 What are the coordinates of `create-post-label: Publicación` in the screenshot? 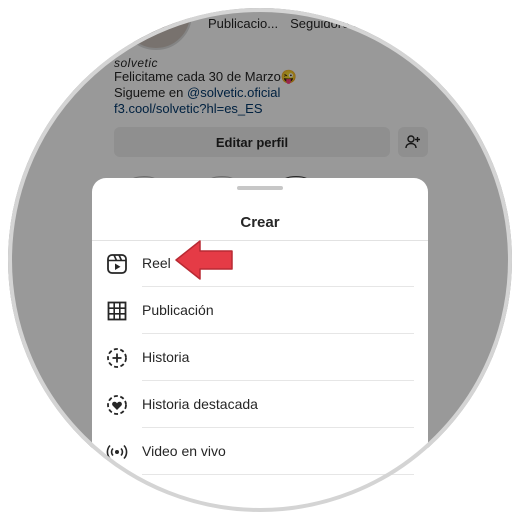 It's located at (178, 310).